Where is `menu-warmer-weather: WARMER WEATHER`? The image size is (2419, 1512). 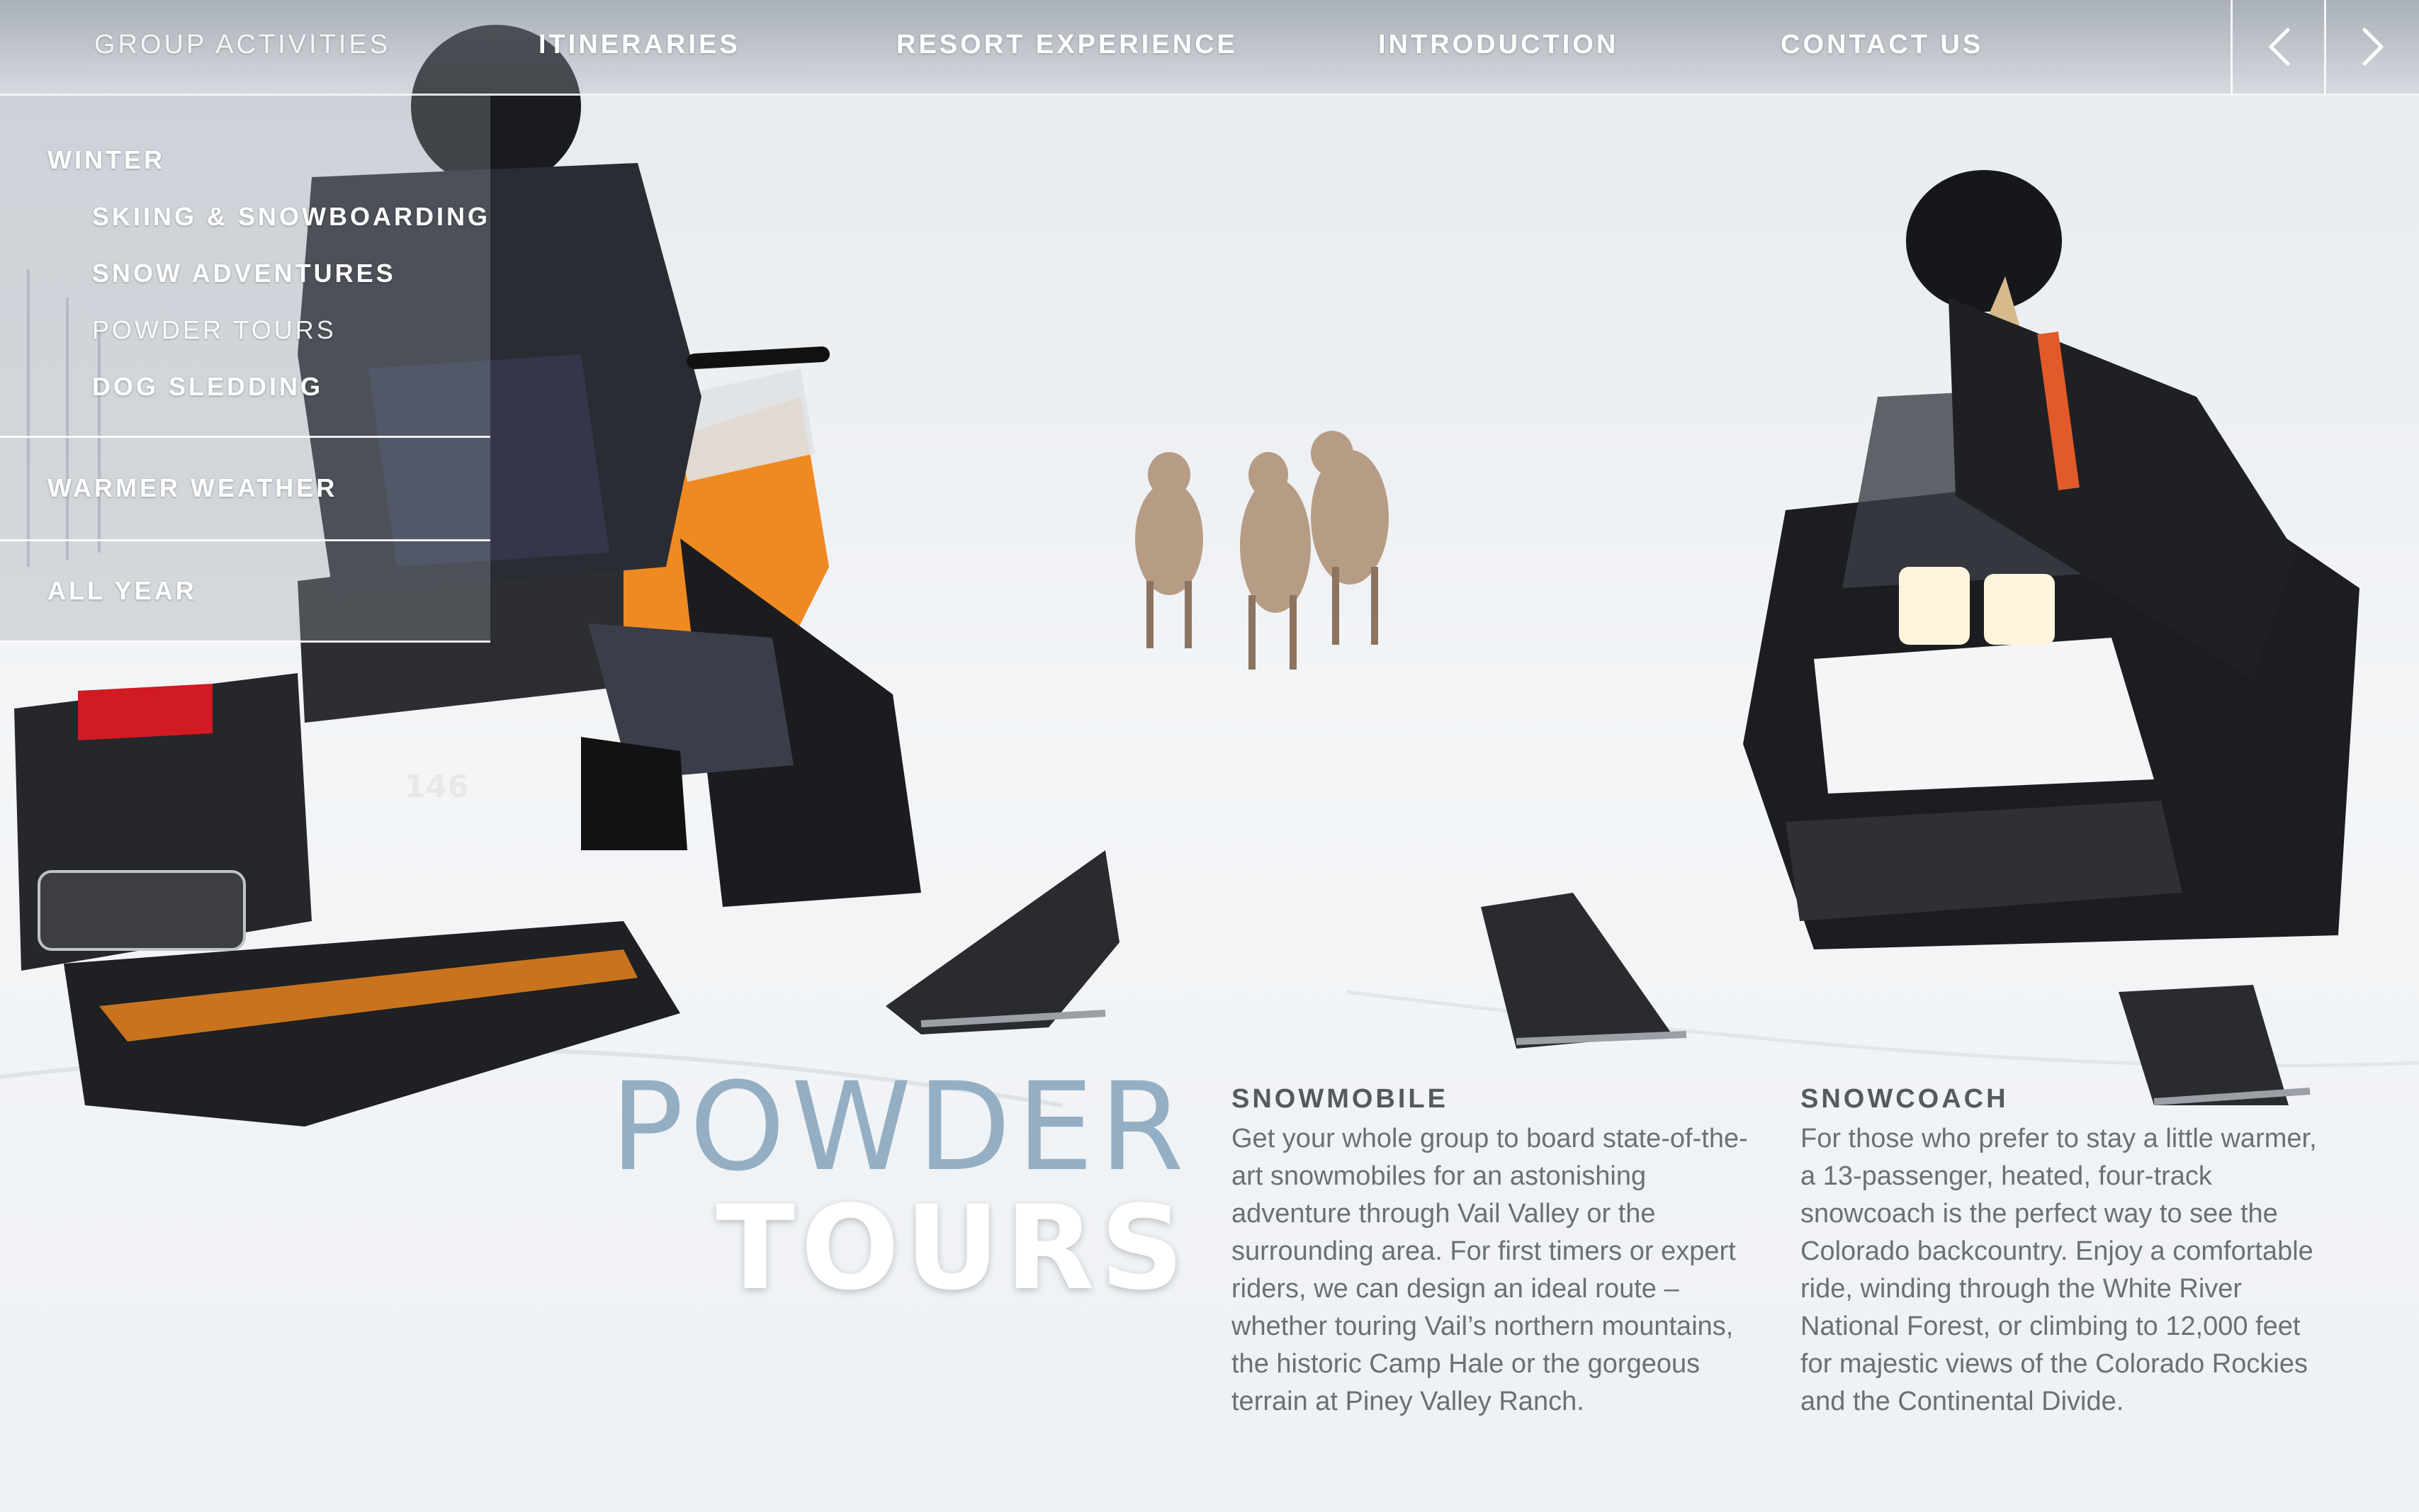
menu-warmer-weather: WARMER WEATHER is located at coordinates (192, 488).